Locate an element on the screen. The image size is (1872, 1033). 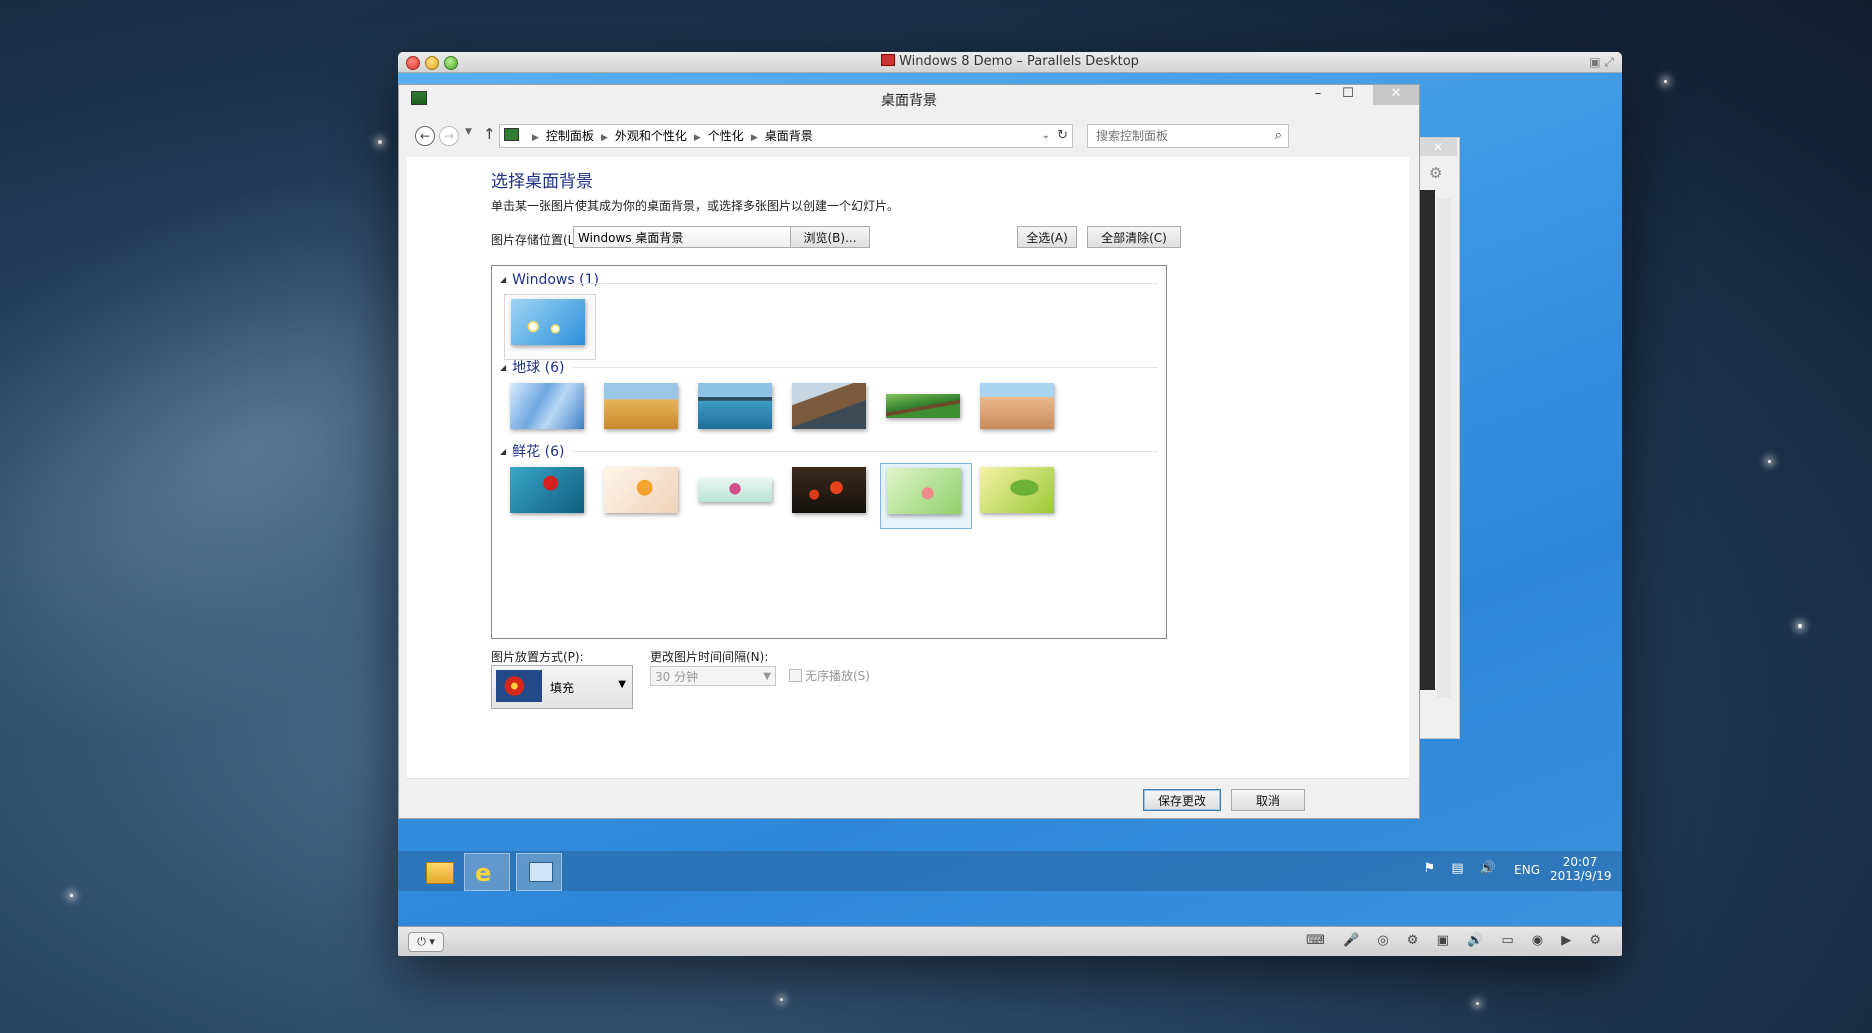
gear-icon: ⚙ is located at coordinates (1435, 173).